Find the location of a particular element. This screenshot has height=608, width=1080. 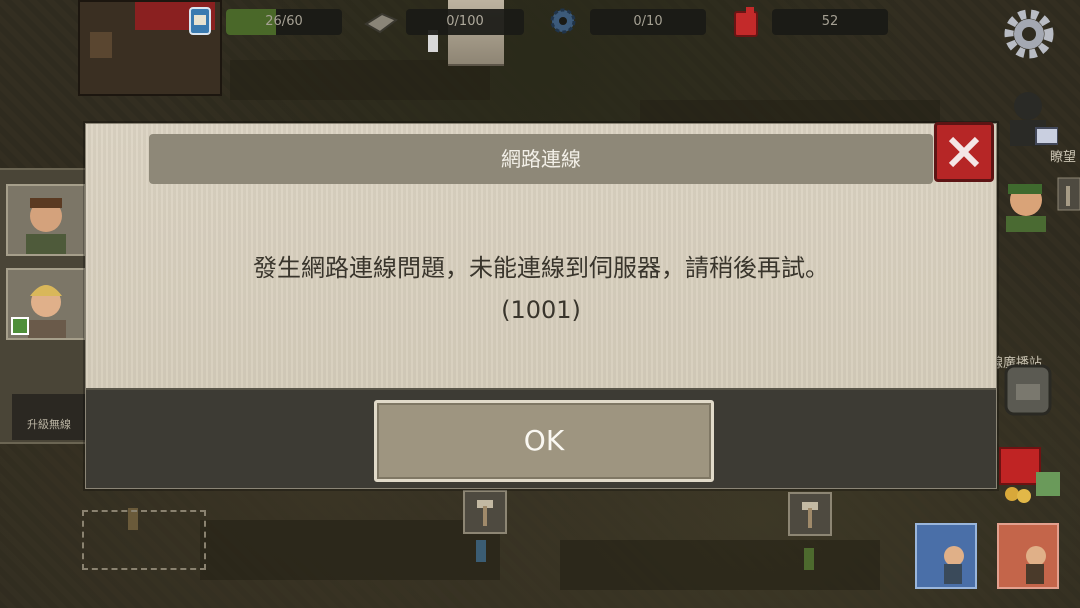

close-dialog-button is located at coordinates (964, 152).